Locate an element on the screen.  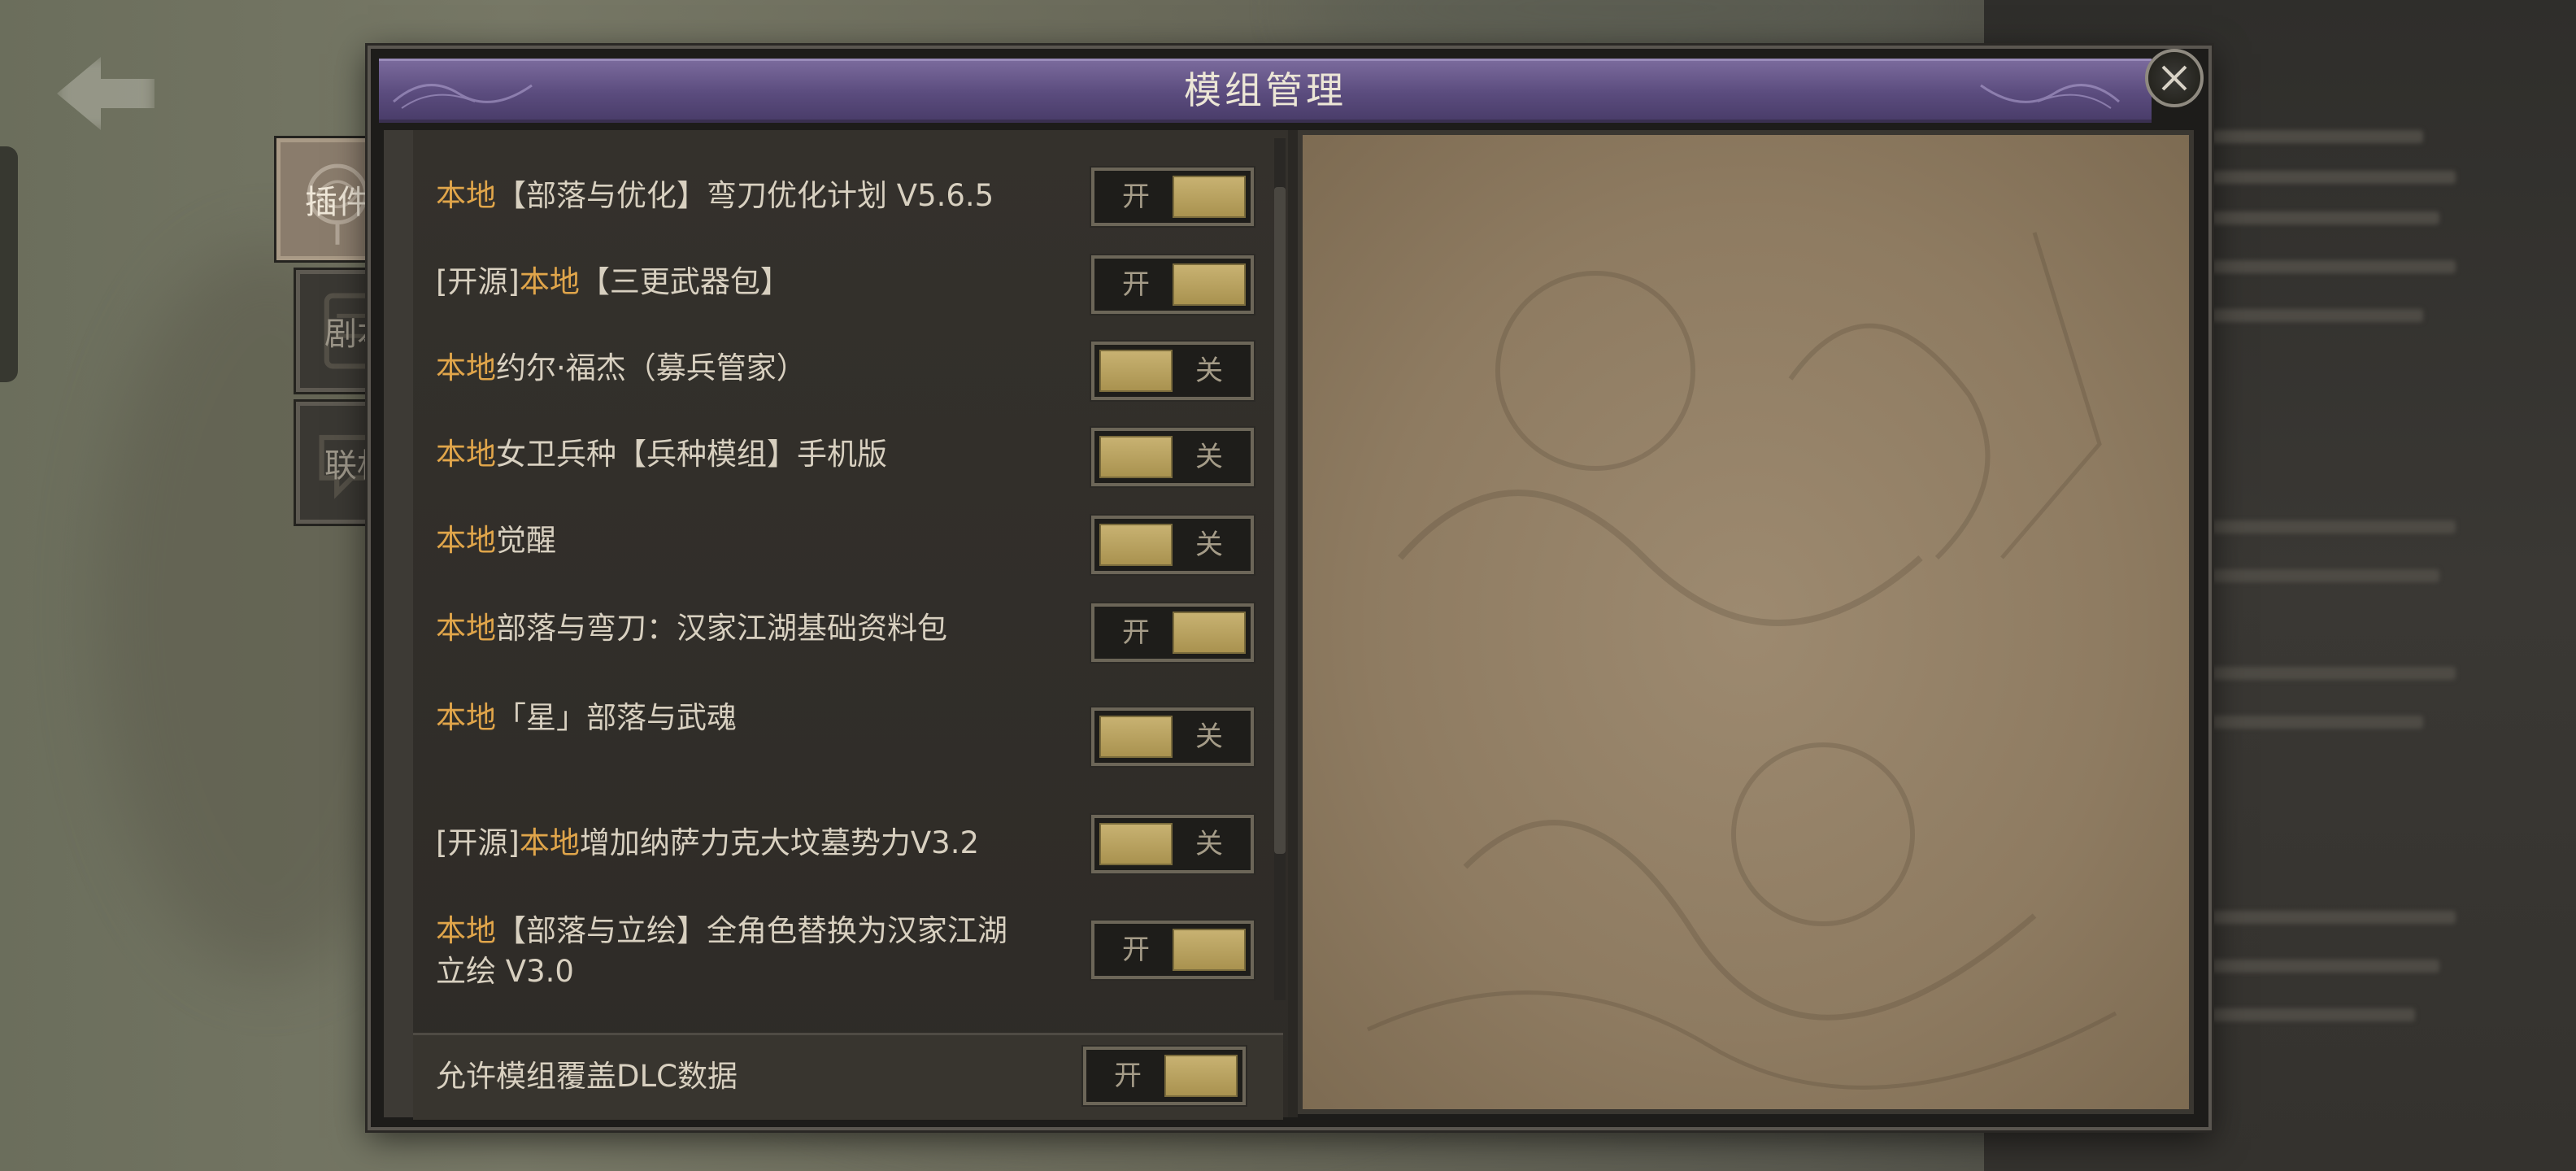
mod-name: 本地【部落与优化】弯刀优化计划 V5.6.5 is located at coordinates (715, 195).